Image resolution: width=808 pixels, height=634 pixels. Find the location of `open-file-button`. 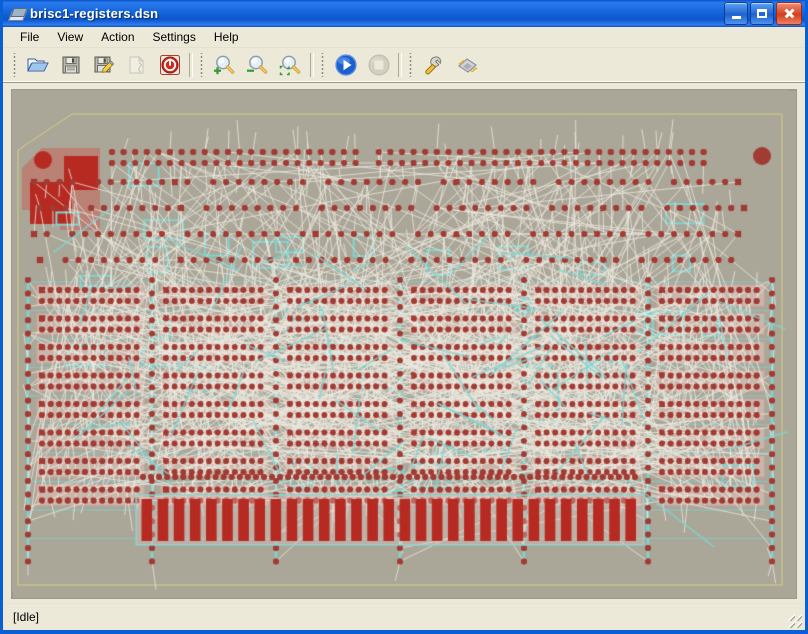

open-file-button is located at coordinates (37, 65).